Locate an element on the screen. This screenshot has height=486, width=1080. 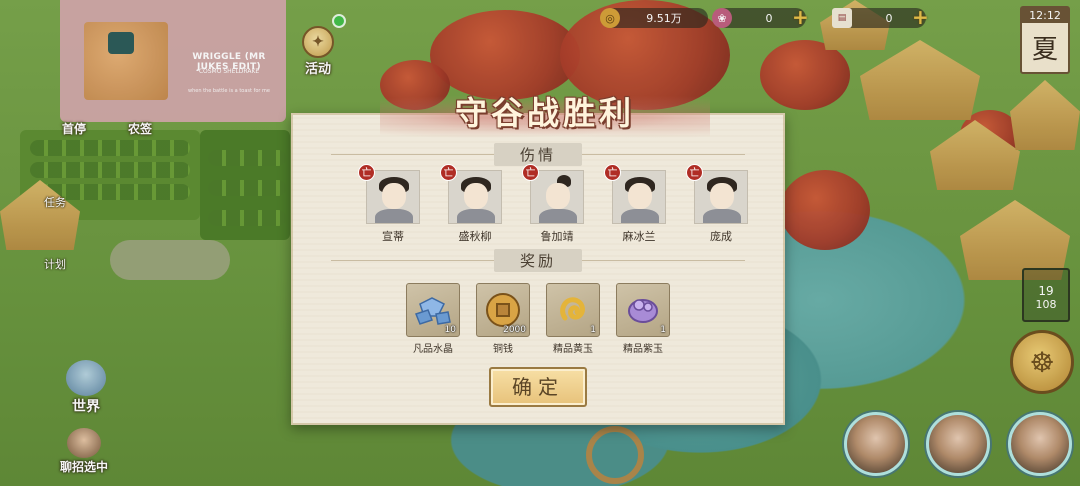
reward-label: 精品黄玉 is located at coordinates (573, 349).